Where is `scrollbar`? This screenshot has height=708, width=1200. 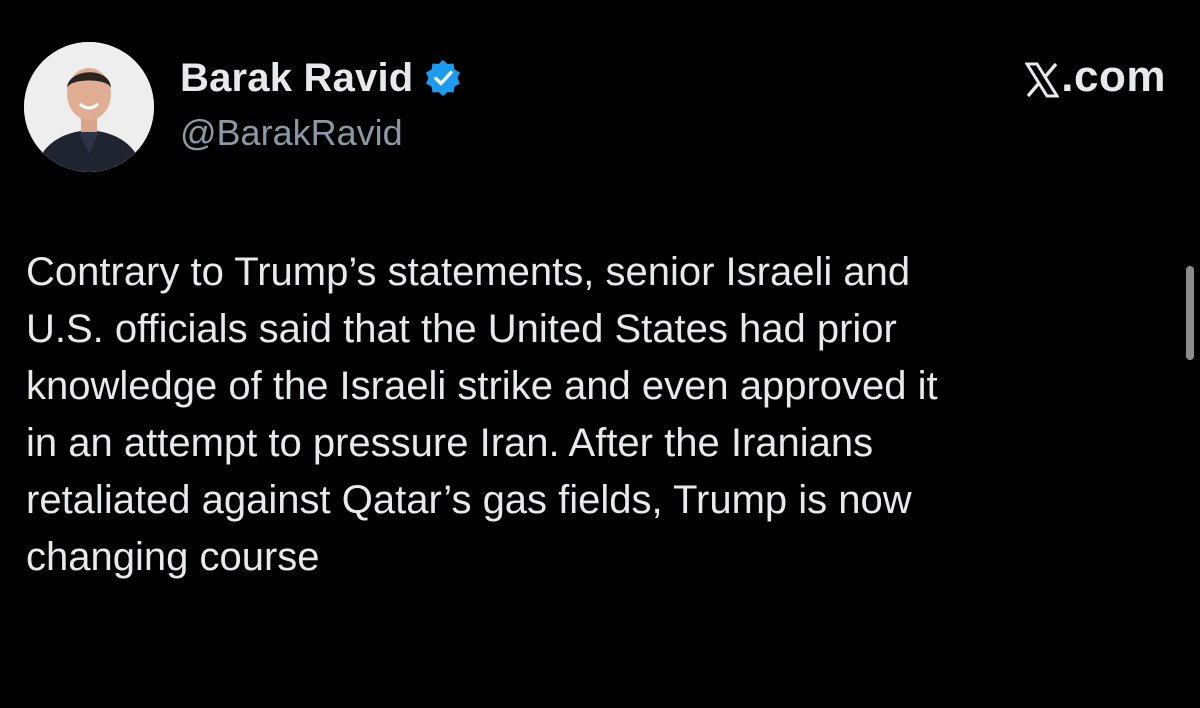
scrollbar is located at coordinates (1190, 313).